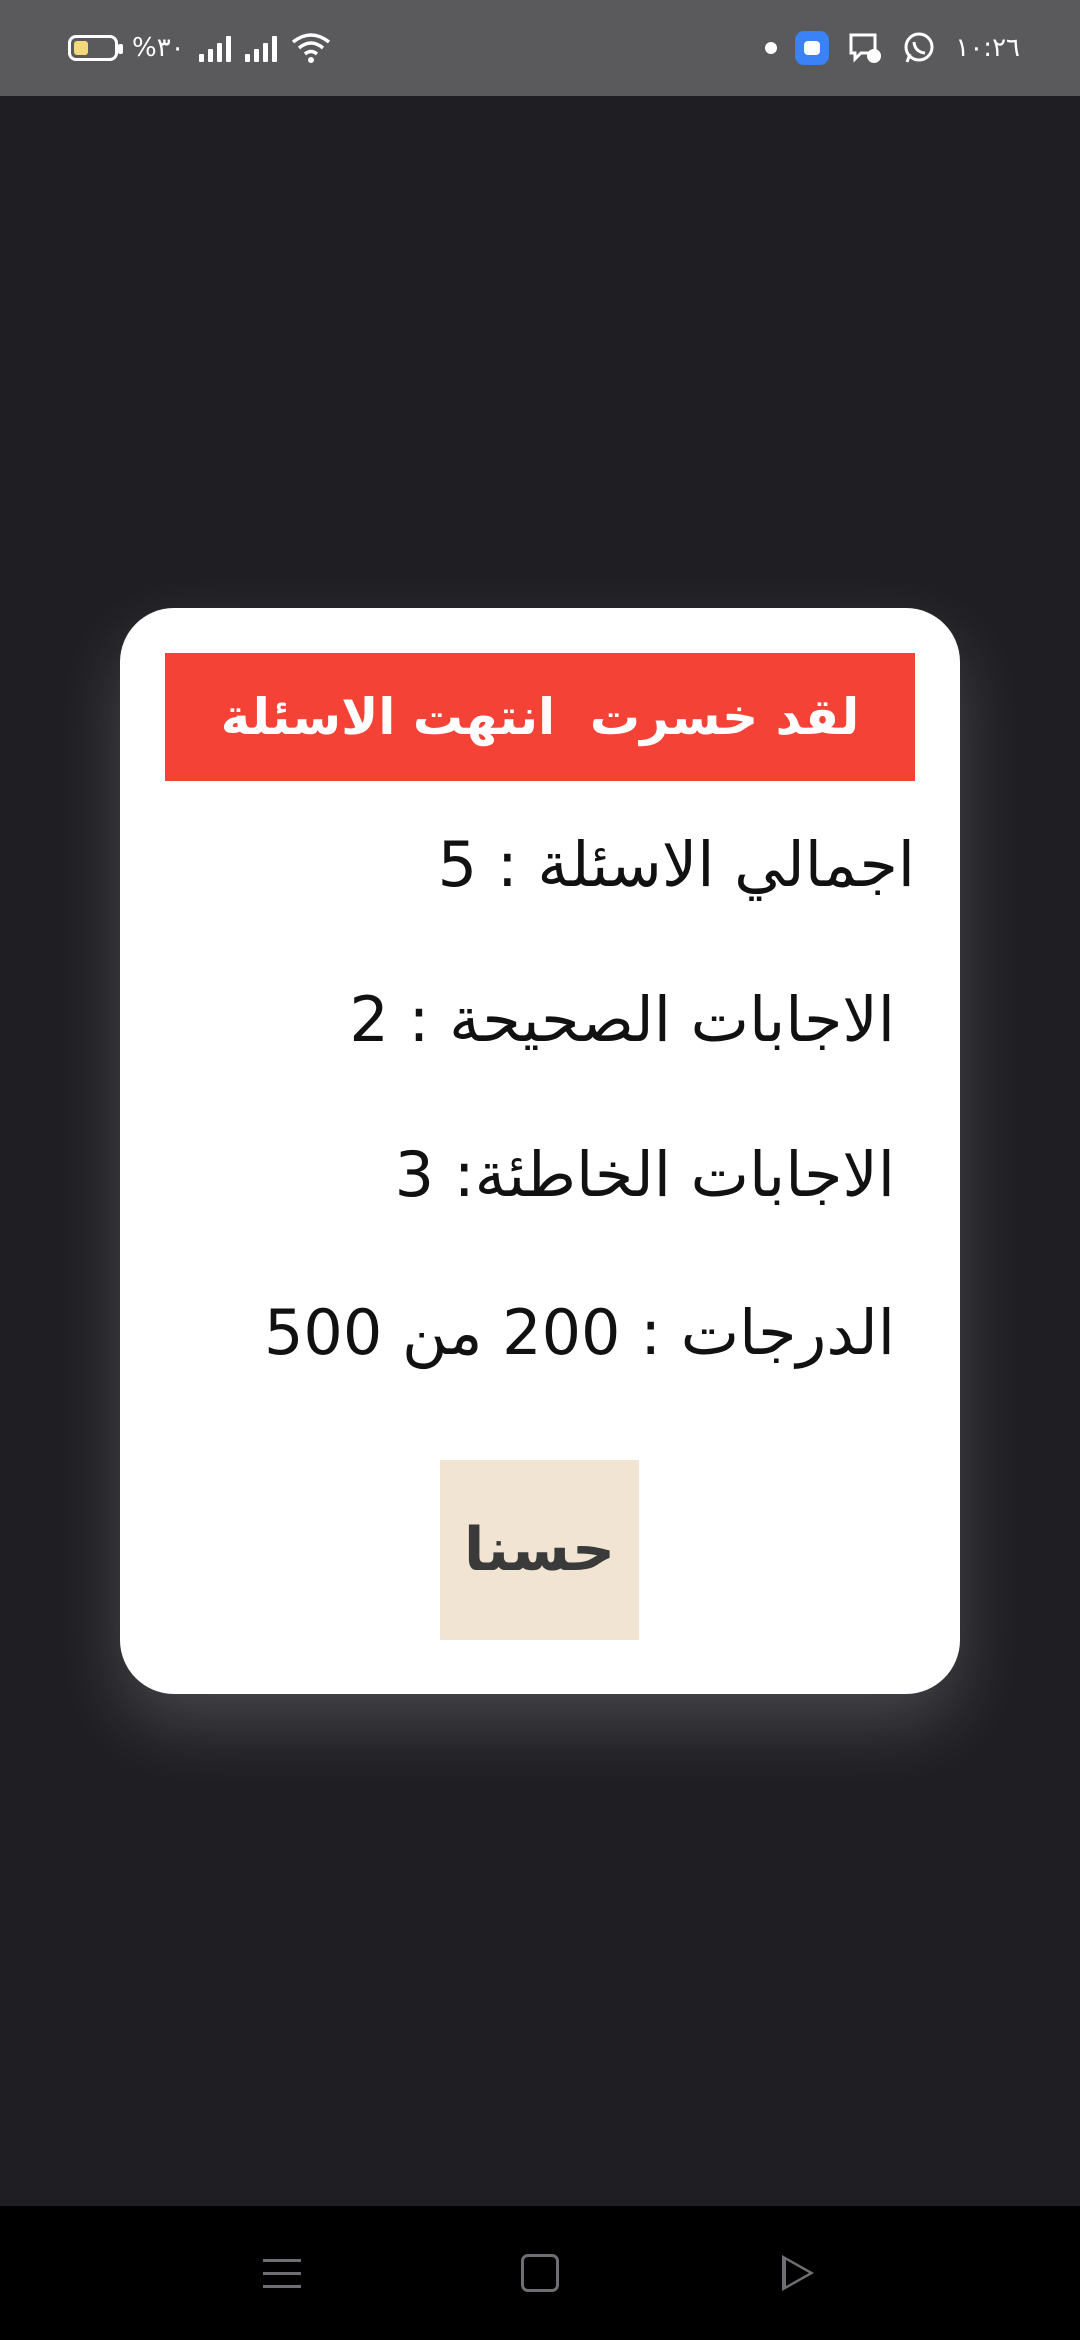 The image size is (1080, 2340). What do you see at coordinates (539, 1550) in the screenshot?
I see `ok-button: حسنا` at bounding box center [539, 1550].